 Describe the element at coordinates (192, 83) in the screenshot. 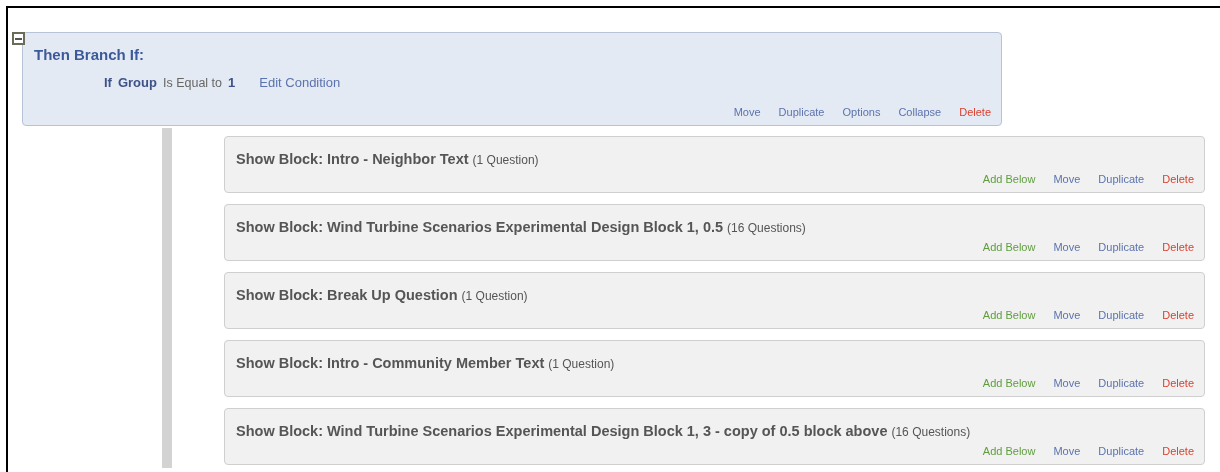

I see `condition-operator: Is Equal to` at that location.